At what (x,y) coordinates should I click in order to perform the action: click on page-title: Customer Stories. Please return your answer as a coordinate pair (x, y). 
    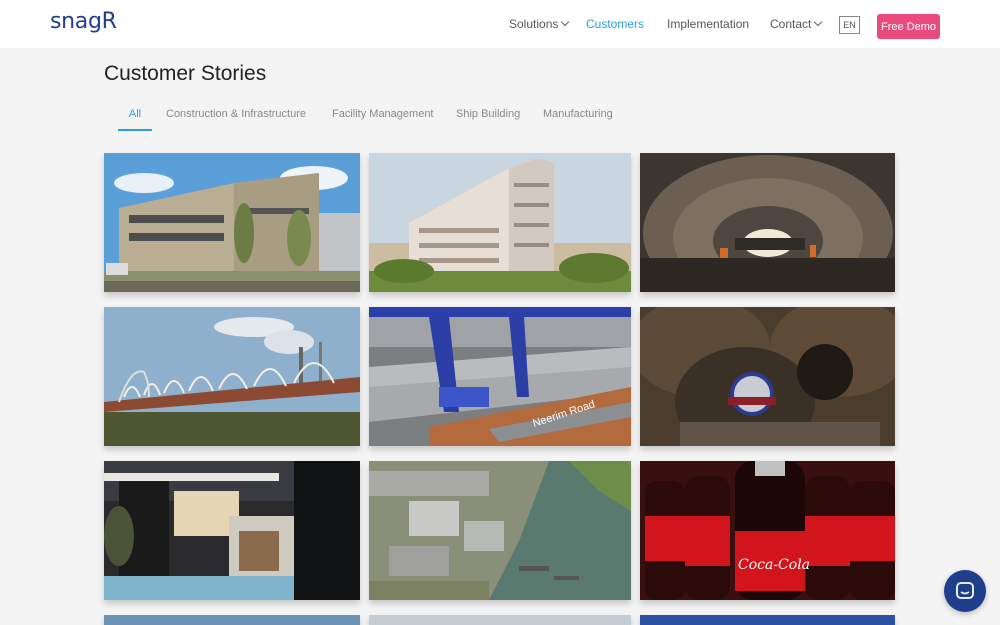
    Looking at the image, I should click on (185, 73).